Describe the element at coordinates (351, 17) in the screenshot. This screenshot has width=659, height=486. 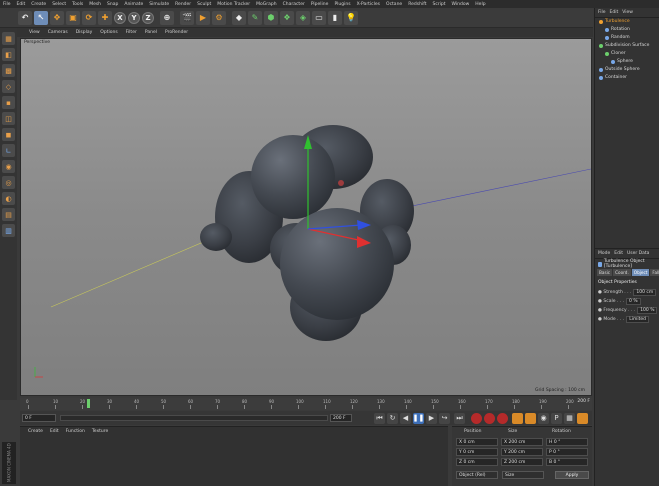
I see `light-icon: 💡` at that location.